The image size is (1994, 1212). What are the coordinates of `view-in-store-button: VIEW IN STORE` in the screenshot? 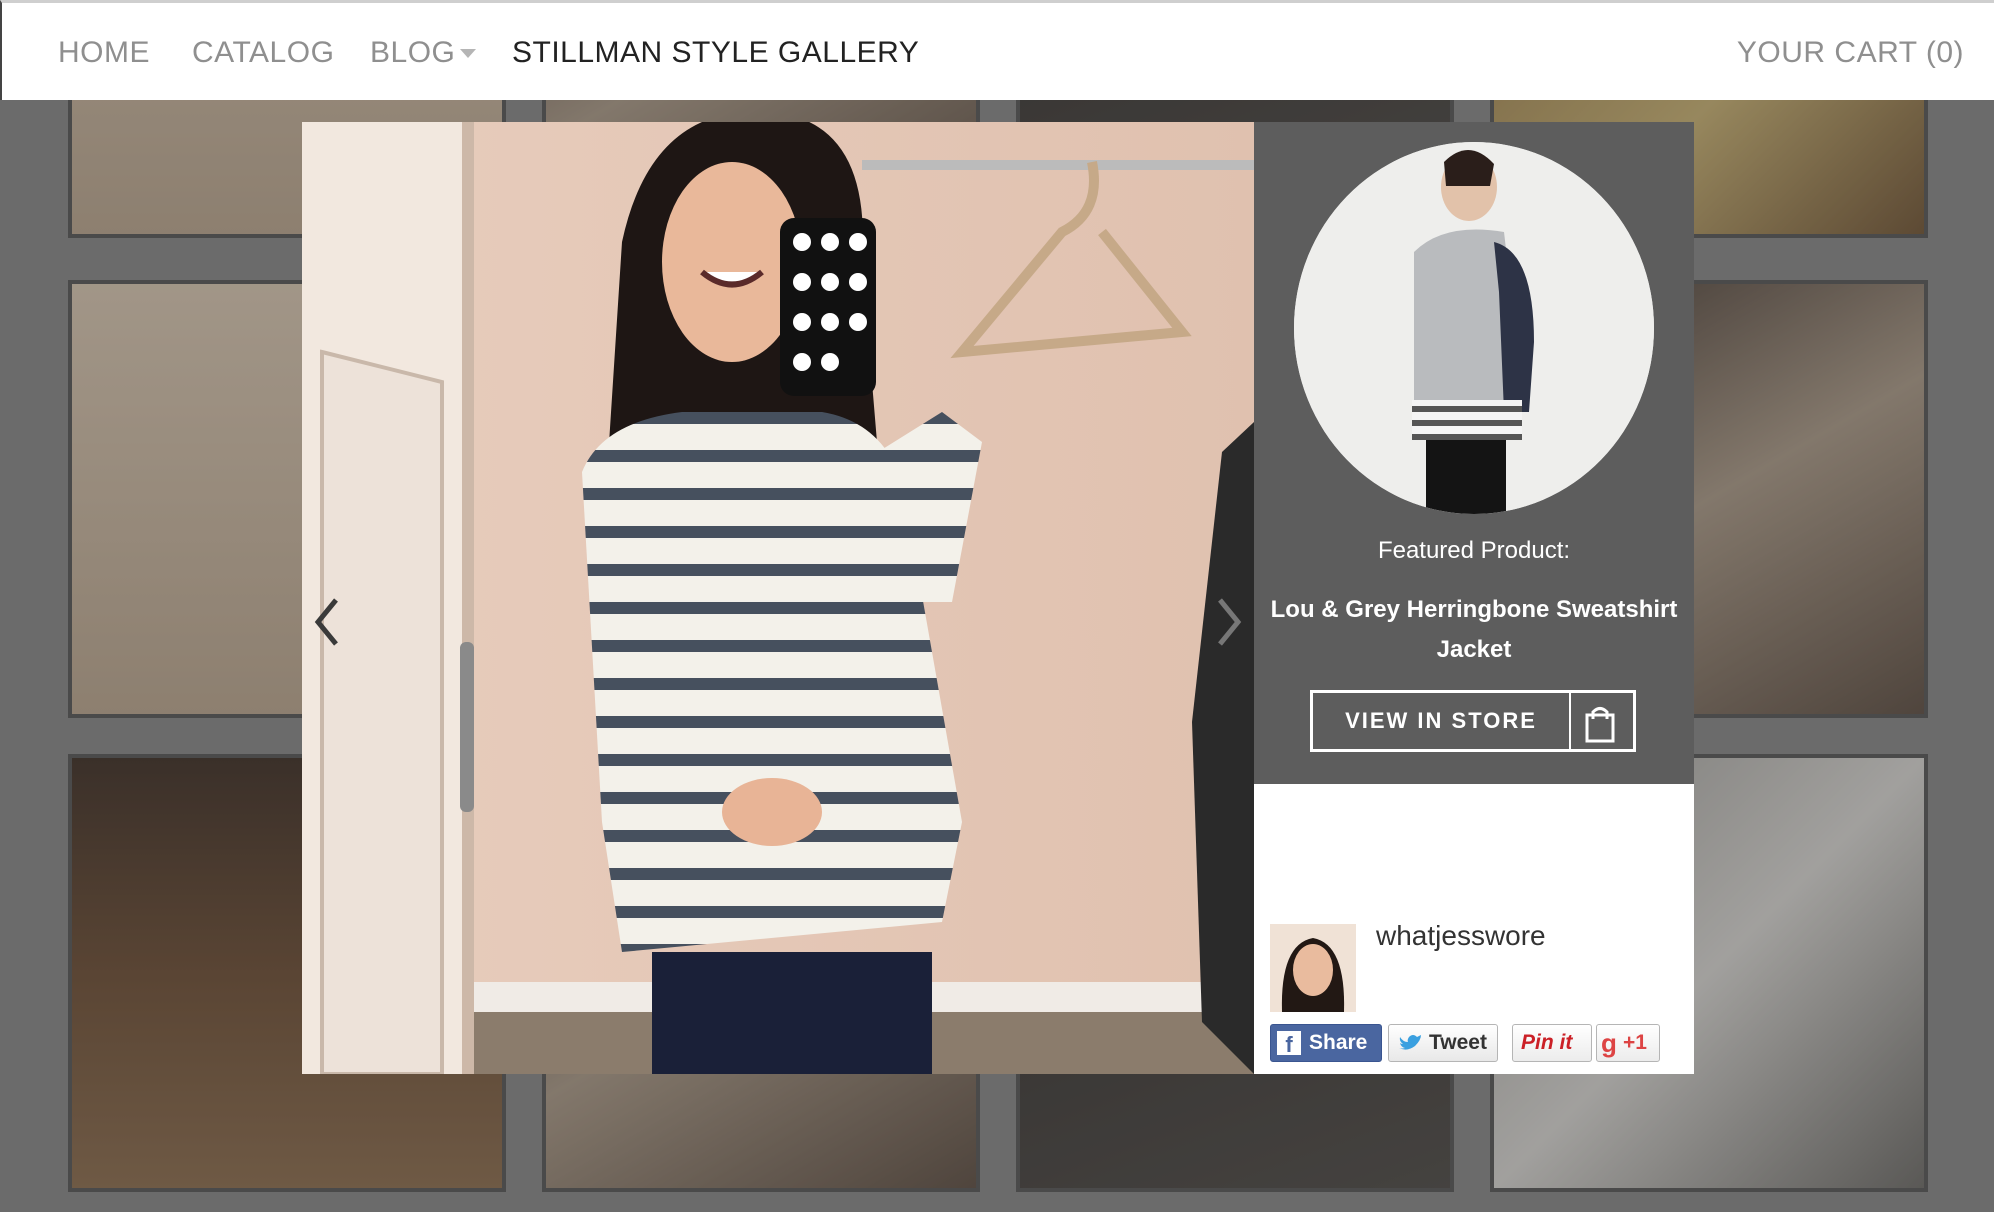 It's located at (1473, 721).